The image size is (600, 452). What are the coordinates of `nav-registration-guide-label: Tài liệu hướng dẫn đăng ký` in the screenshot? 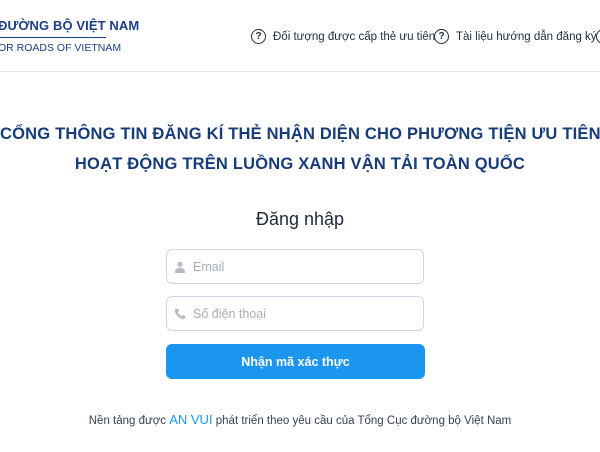 It's located at (526, 36).